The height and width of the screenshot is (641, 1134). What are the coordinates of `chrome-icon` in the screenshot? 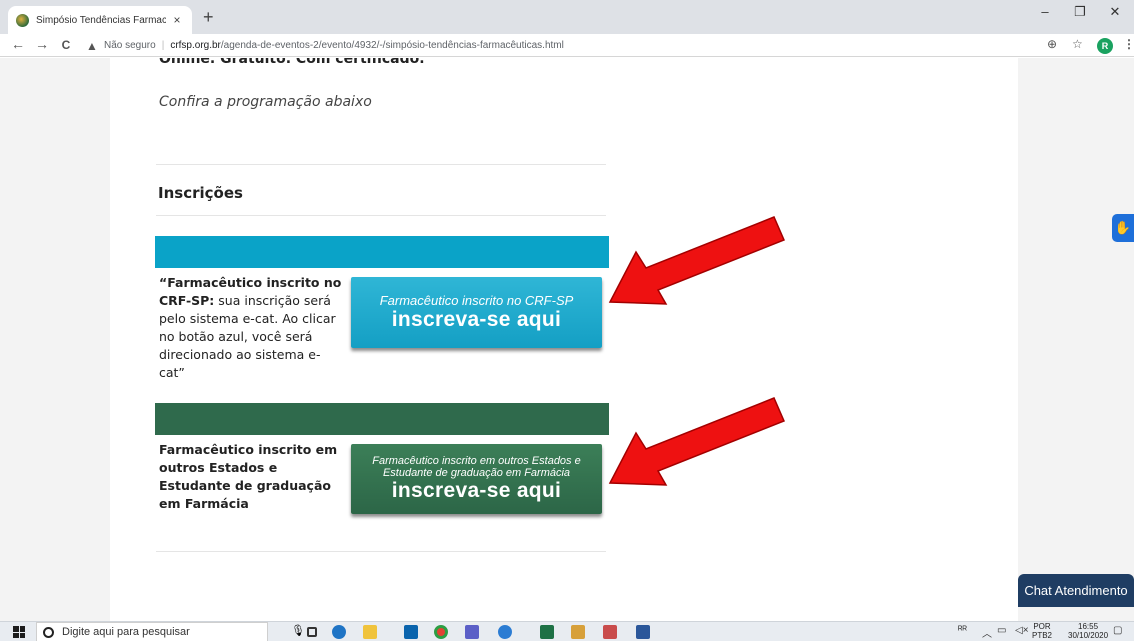 It's located at (441, 632).